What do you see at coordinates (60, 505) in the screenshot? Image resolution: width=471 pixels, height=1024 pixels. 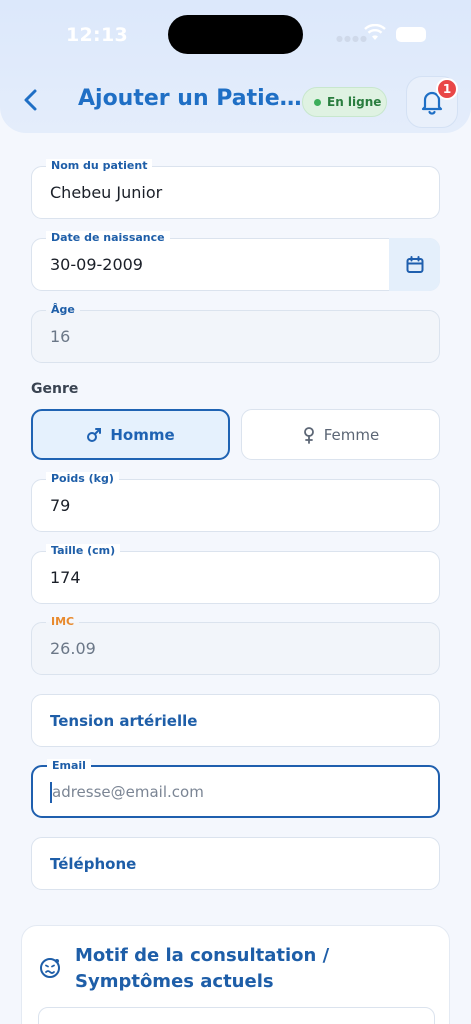 I see `weight-value: 79` at bounding box center [60, 505].